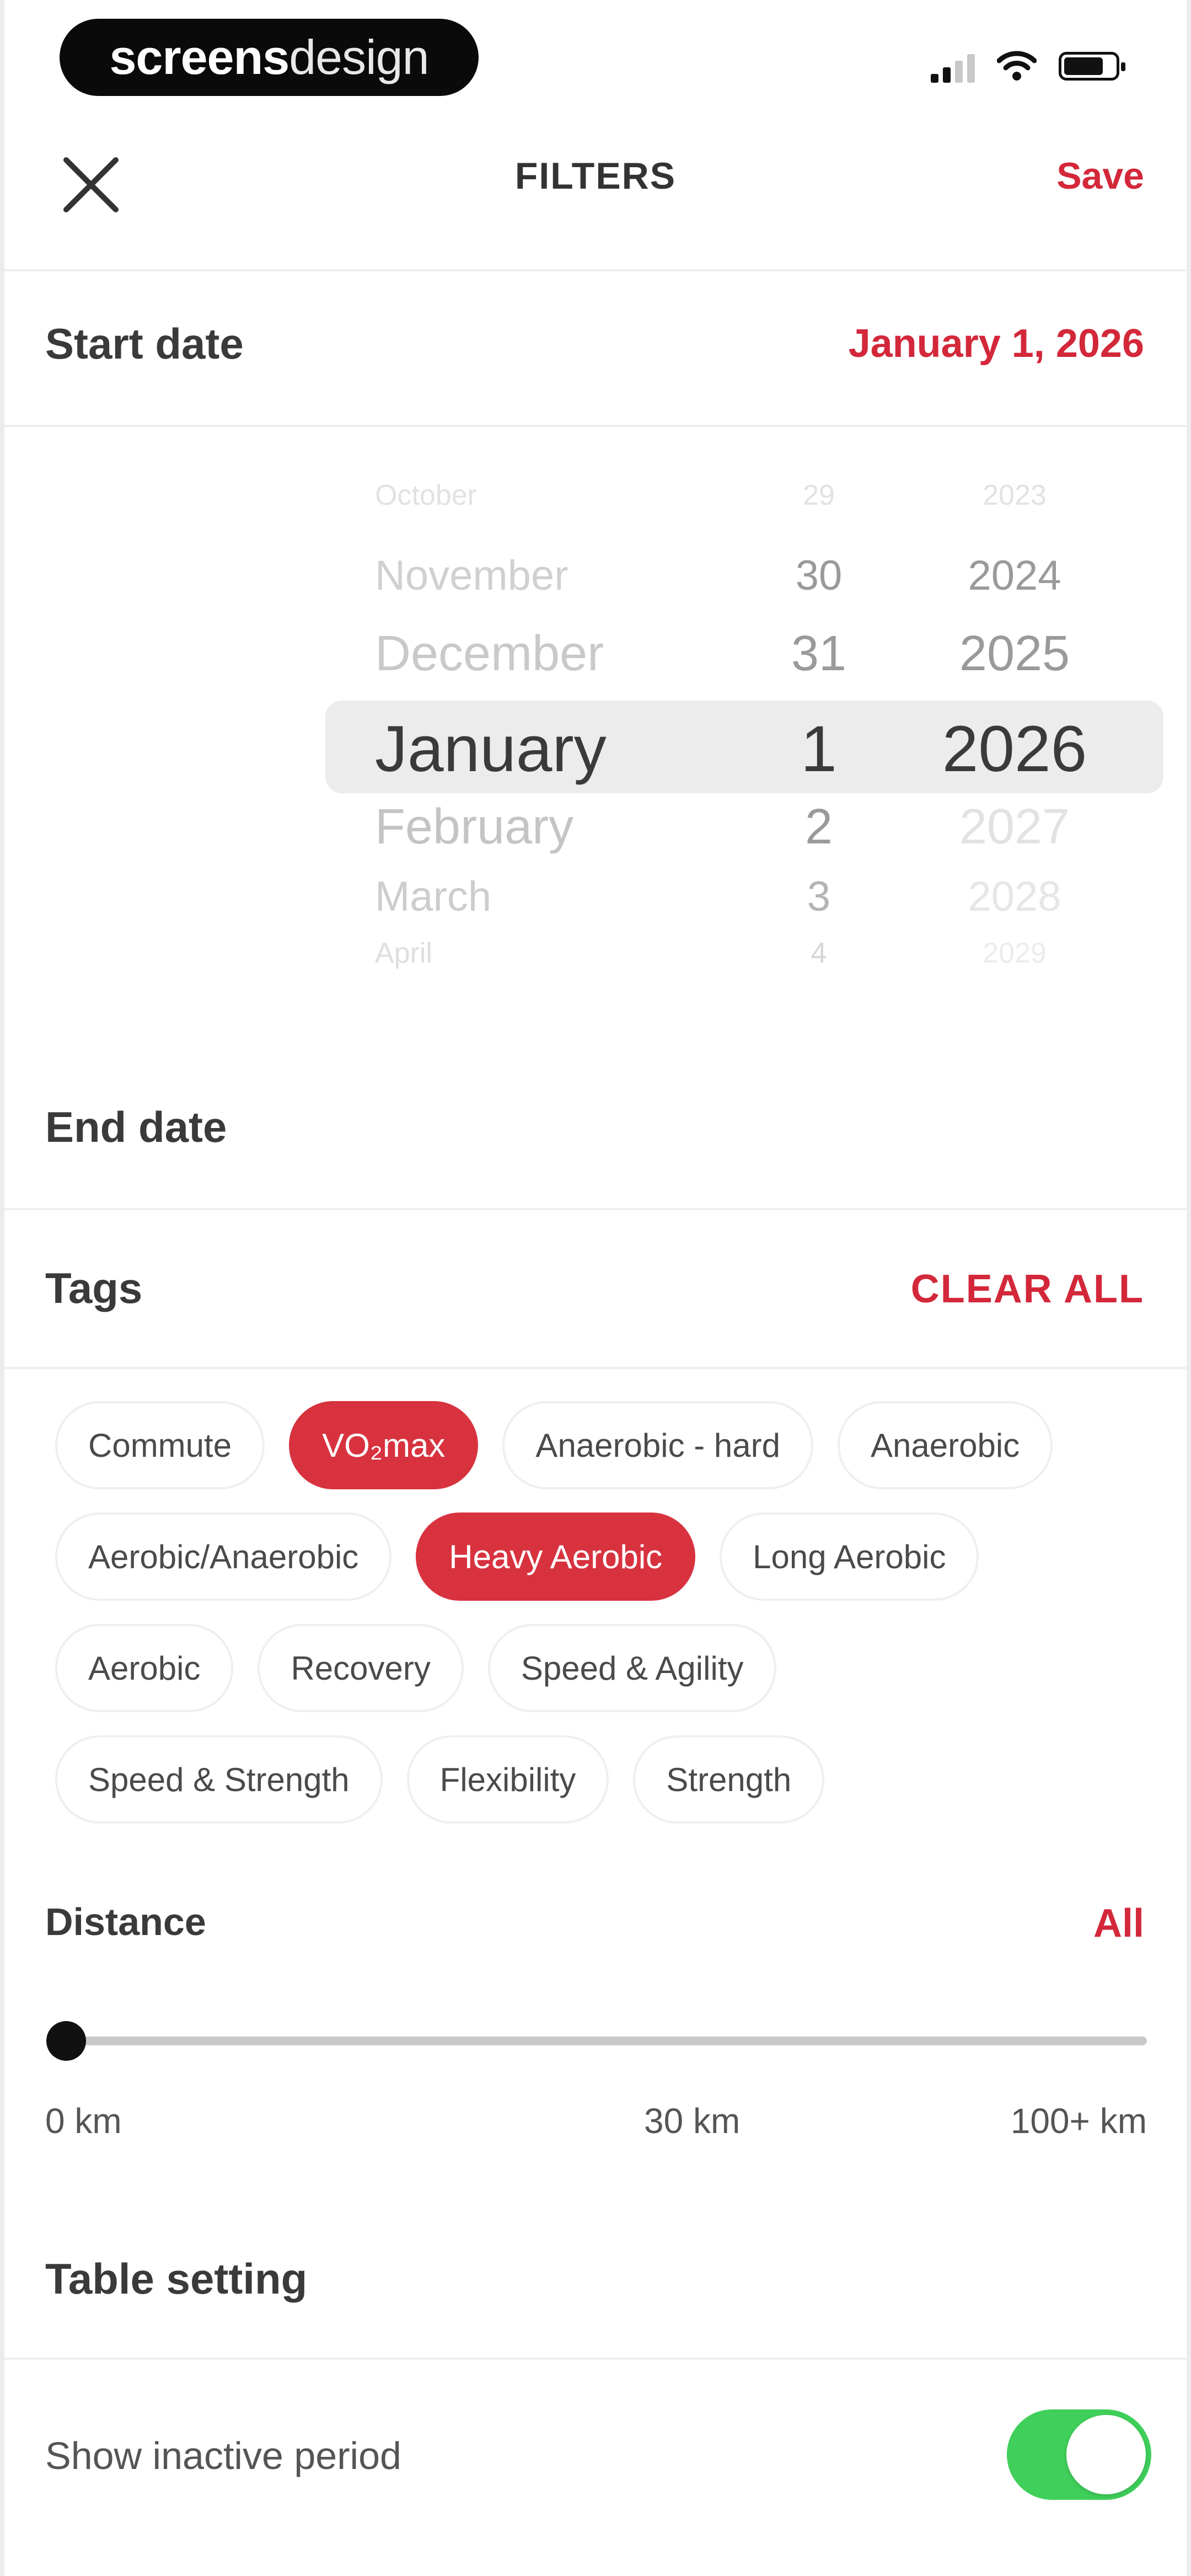 Image resolution: width=1191 pixels, height=2576 pixels. What do you see at coordinates (219, 1779) in the screenshot?
I see `tag-chip-speed-strength: Speed & Strength` at bounding box center [219, 1779].